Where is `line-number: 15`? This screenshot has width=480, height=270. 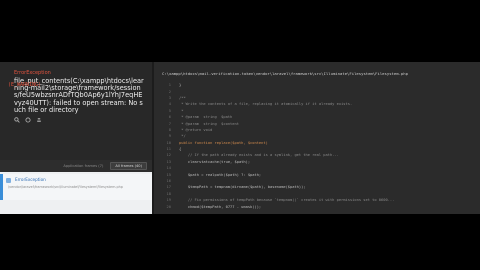
line-number: 15 is located at coordinates (168, 174).